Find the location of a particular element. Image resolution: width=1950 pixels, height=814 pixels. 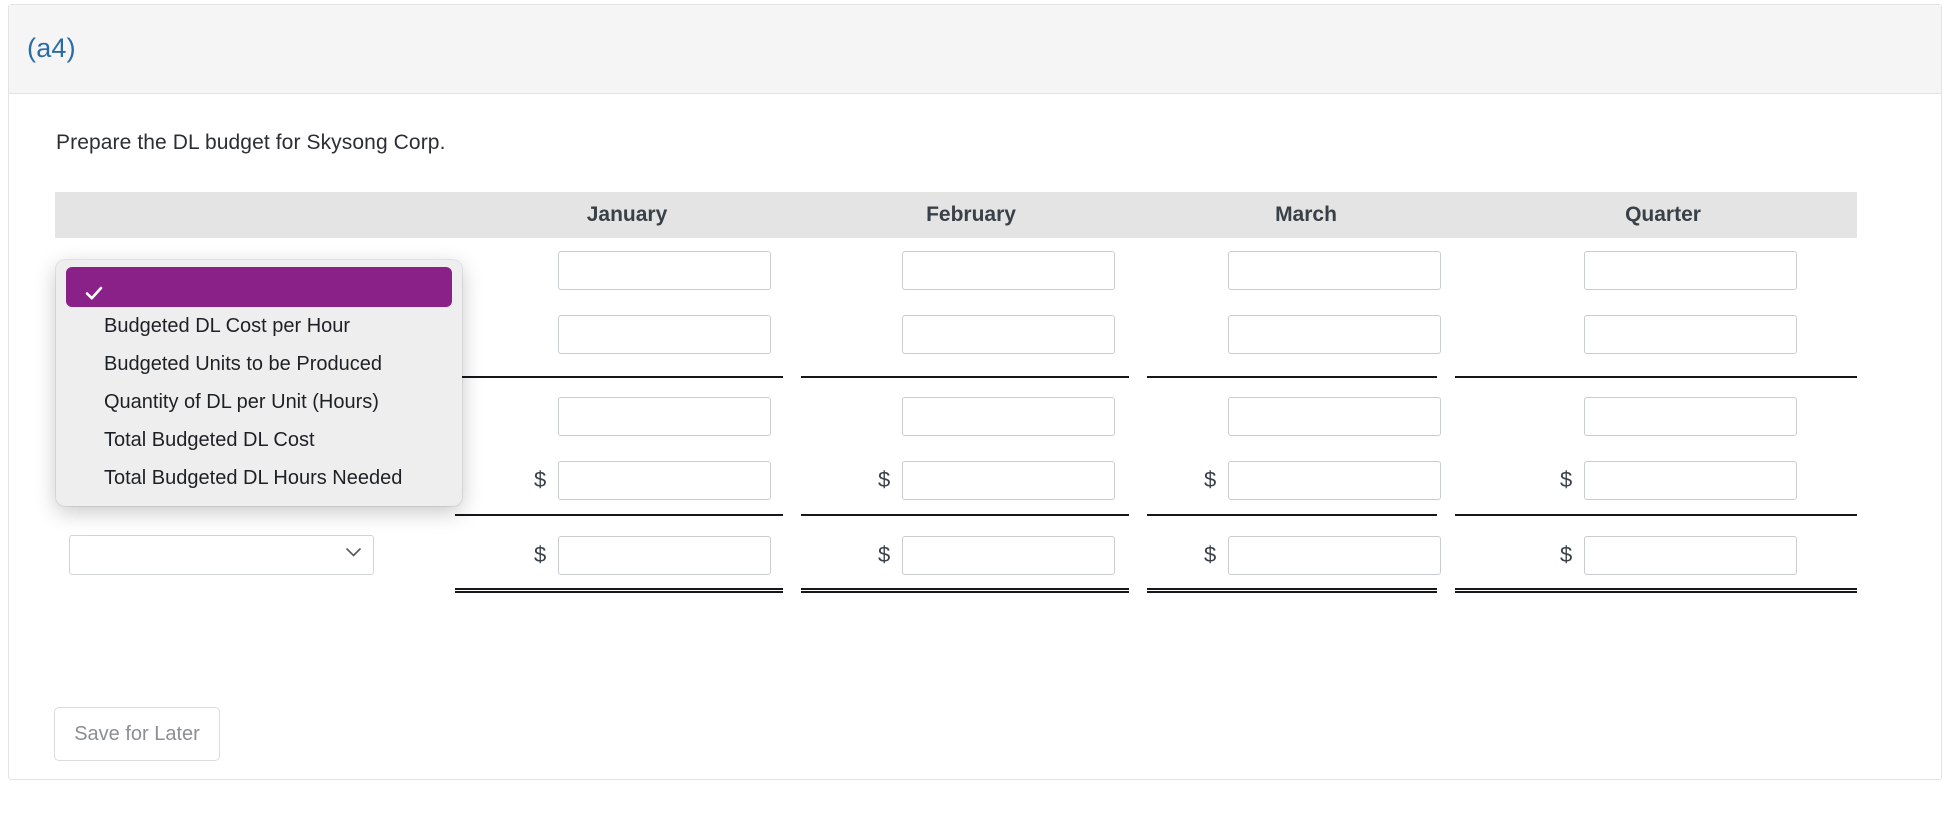

input-quarter-row2 is located at coordinates (1690, 334).